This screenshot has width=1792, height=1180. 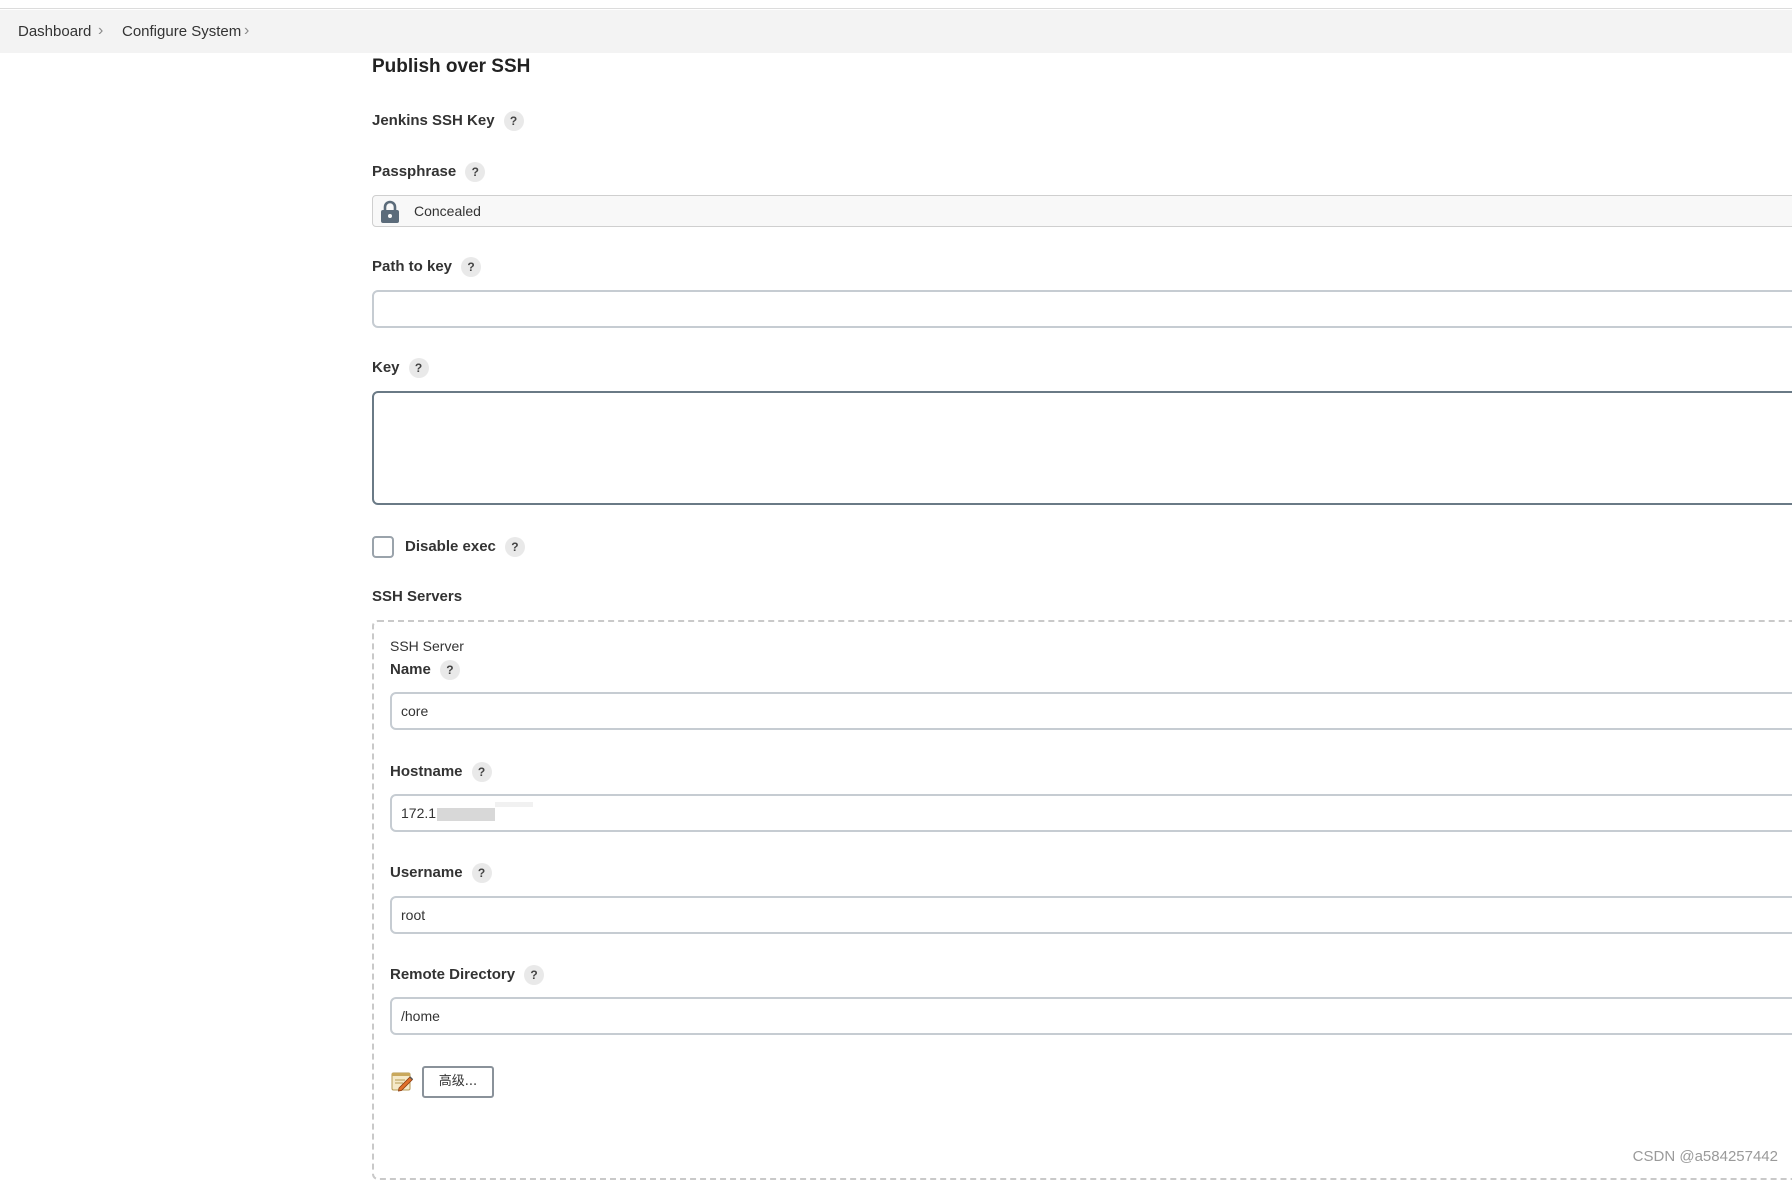 I want to click on ssh-server-header: SSH Server, so click(x=427, y=646).